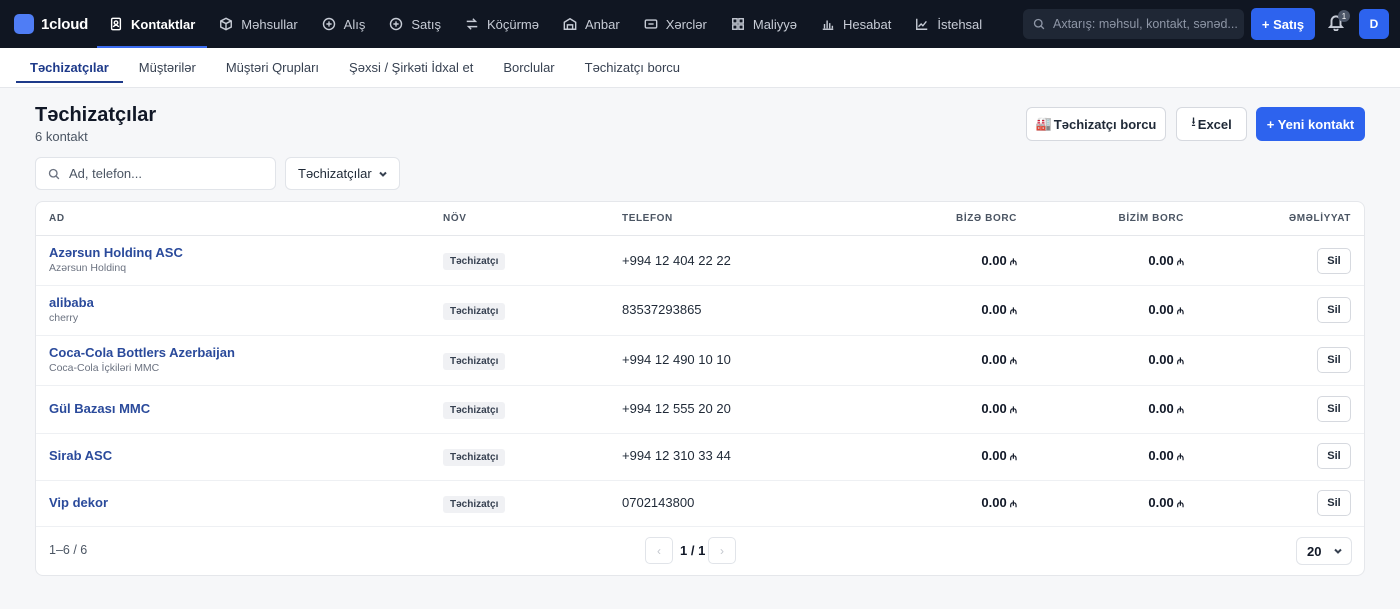  Describe the element at coordinates (591, 24) in the screenshot. I see `nav-item-warehouse: Anbar` at that location.